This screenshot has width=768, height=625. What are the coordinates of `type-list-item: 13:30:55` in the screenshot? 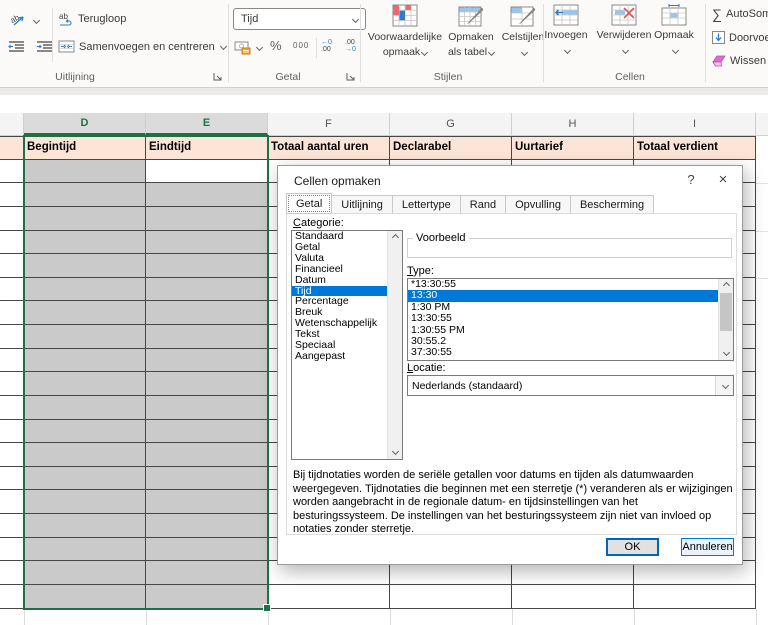 It's located at (570, 318).